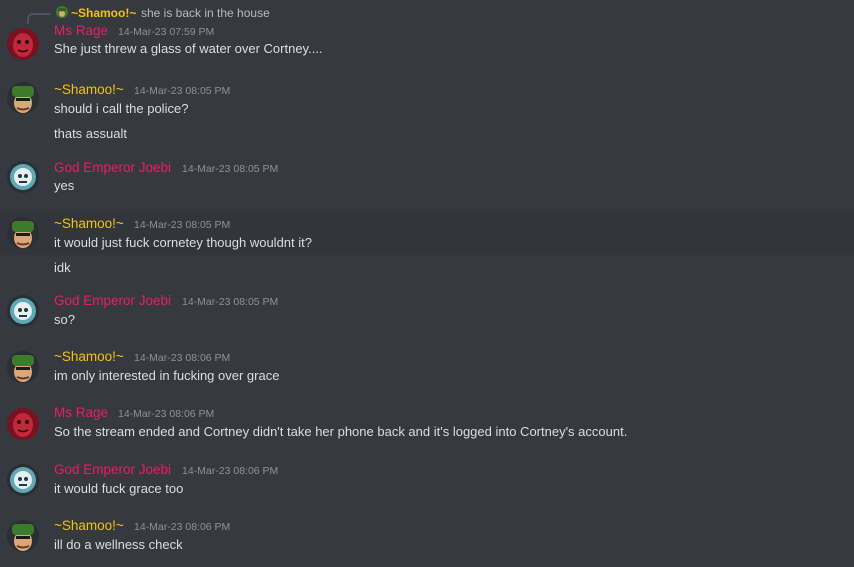 Image resolution: width=854 pixels, height=567 pixels. Describe the element at coordinates (64, 319) in the screenshot. I see `message-text: so?` at that location.